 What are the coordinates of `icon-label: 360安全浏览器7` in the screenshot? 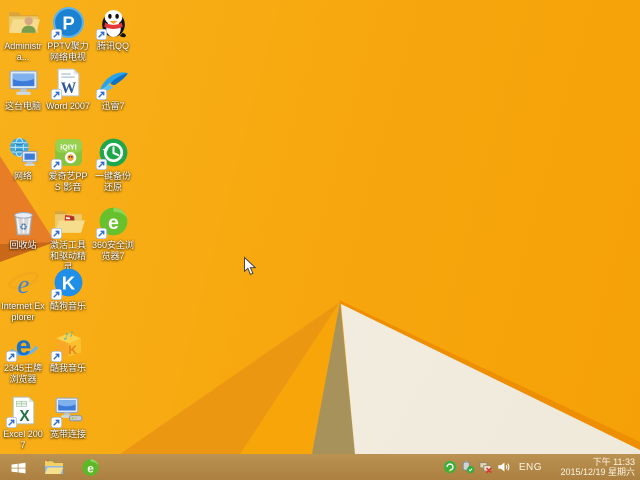 It's located at (113, 250).